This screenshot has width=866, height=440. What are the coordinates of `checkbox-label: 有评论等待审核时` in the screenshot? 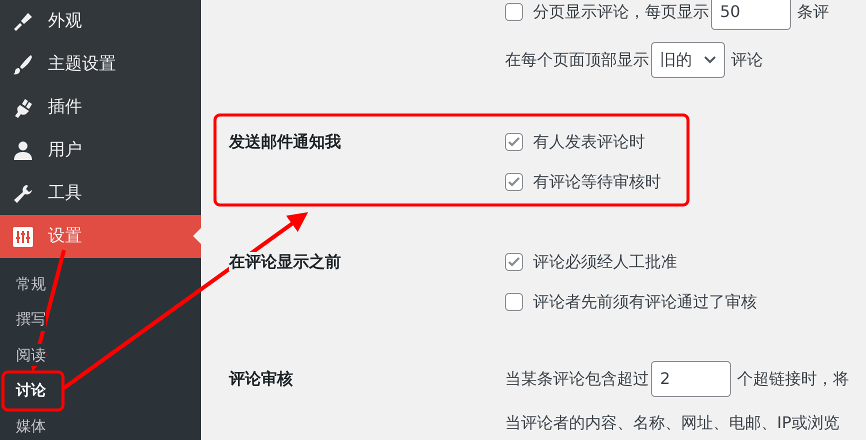 It's located at (597, 182).